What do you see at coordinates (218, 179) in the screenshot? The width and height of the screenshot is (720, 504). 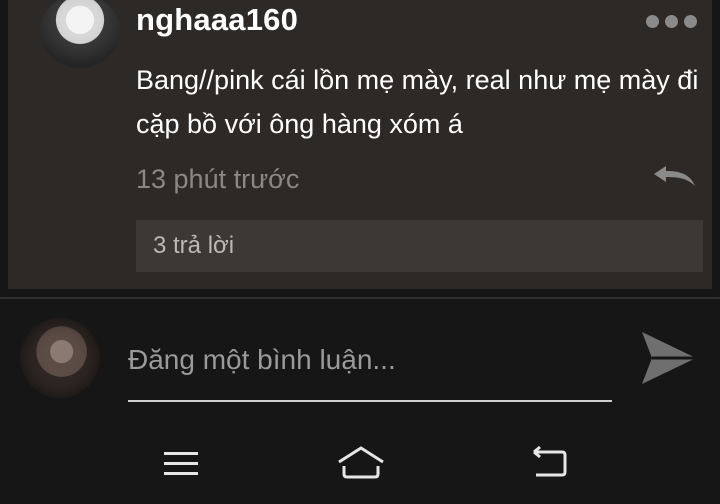 I see `comment-timestamp: 13 phút trước` at bounding box center [218, 179].